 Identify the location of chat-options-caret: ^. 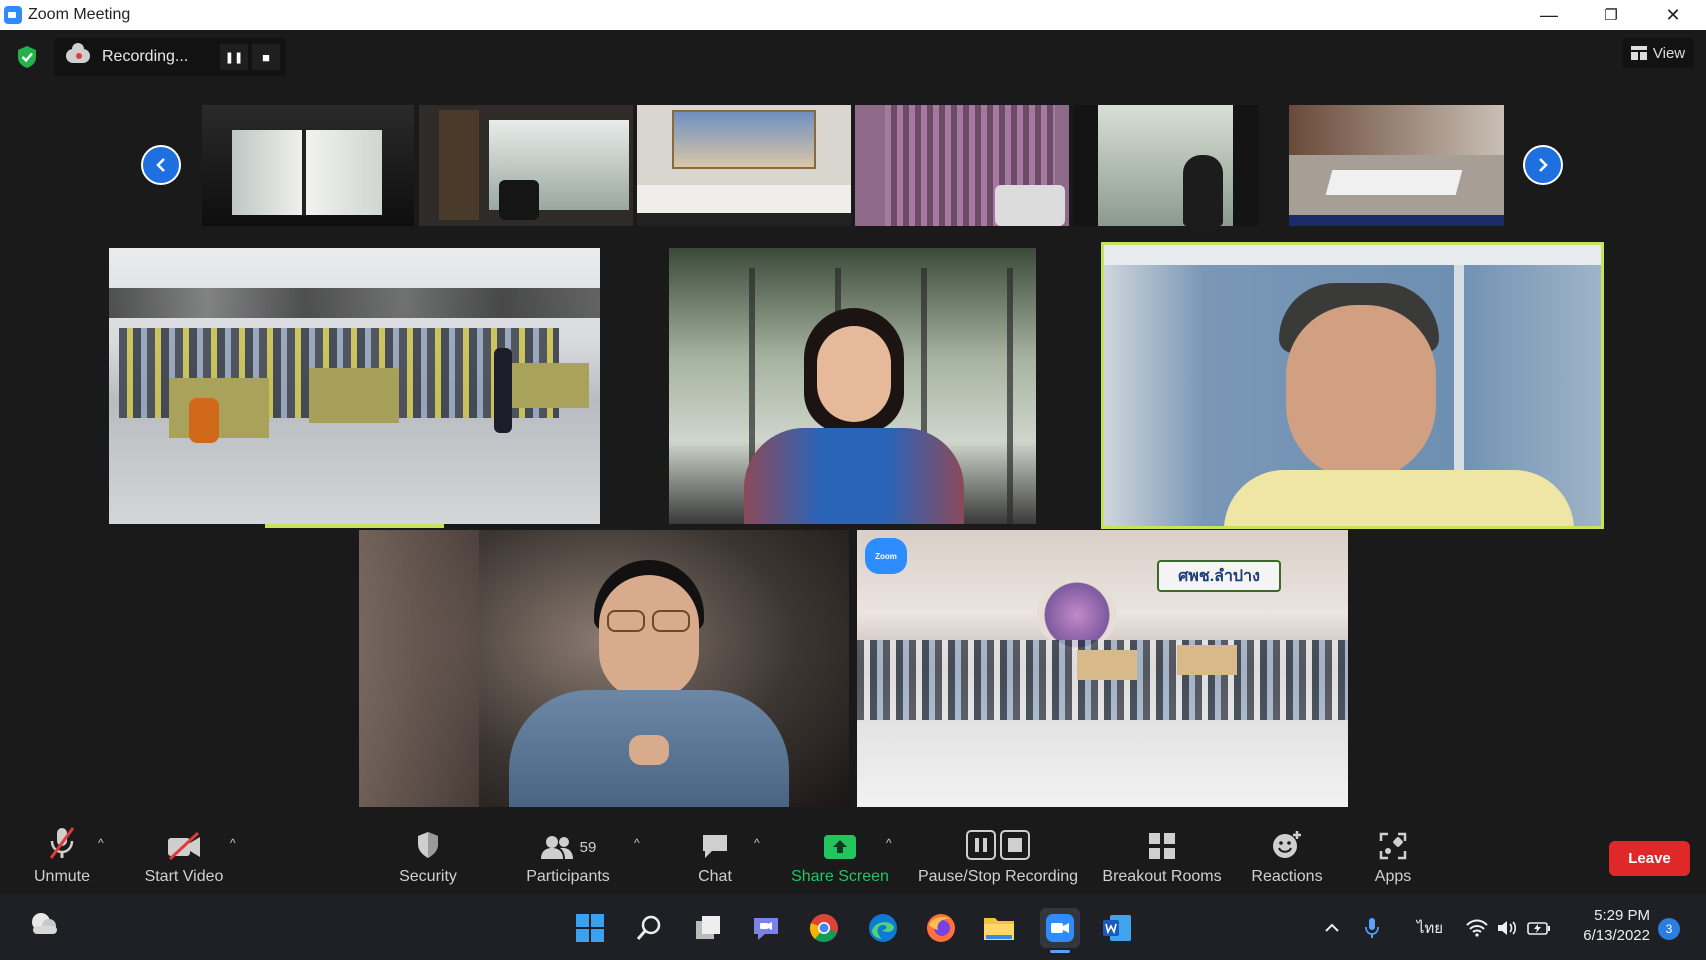
(757, 843).